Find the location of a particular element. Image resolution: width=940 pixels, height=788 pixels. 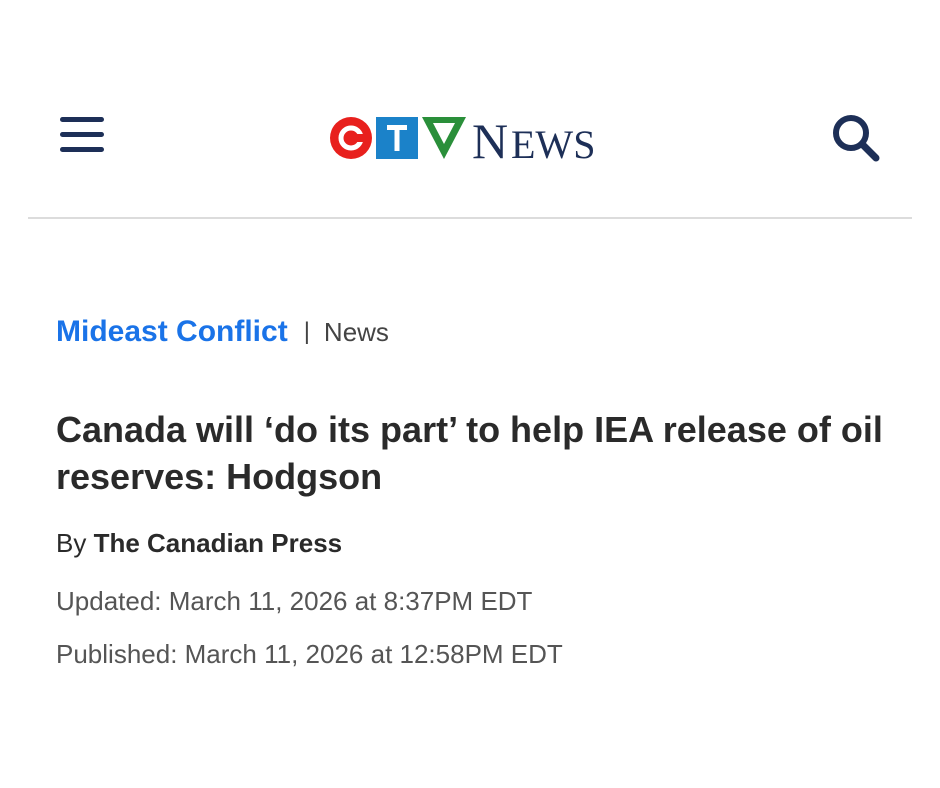

svg-text: N is located at coordinates (490, 139).